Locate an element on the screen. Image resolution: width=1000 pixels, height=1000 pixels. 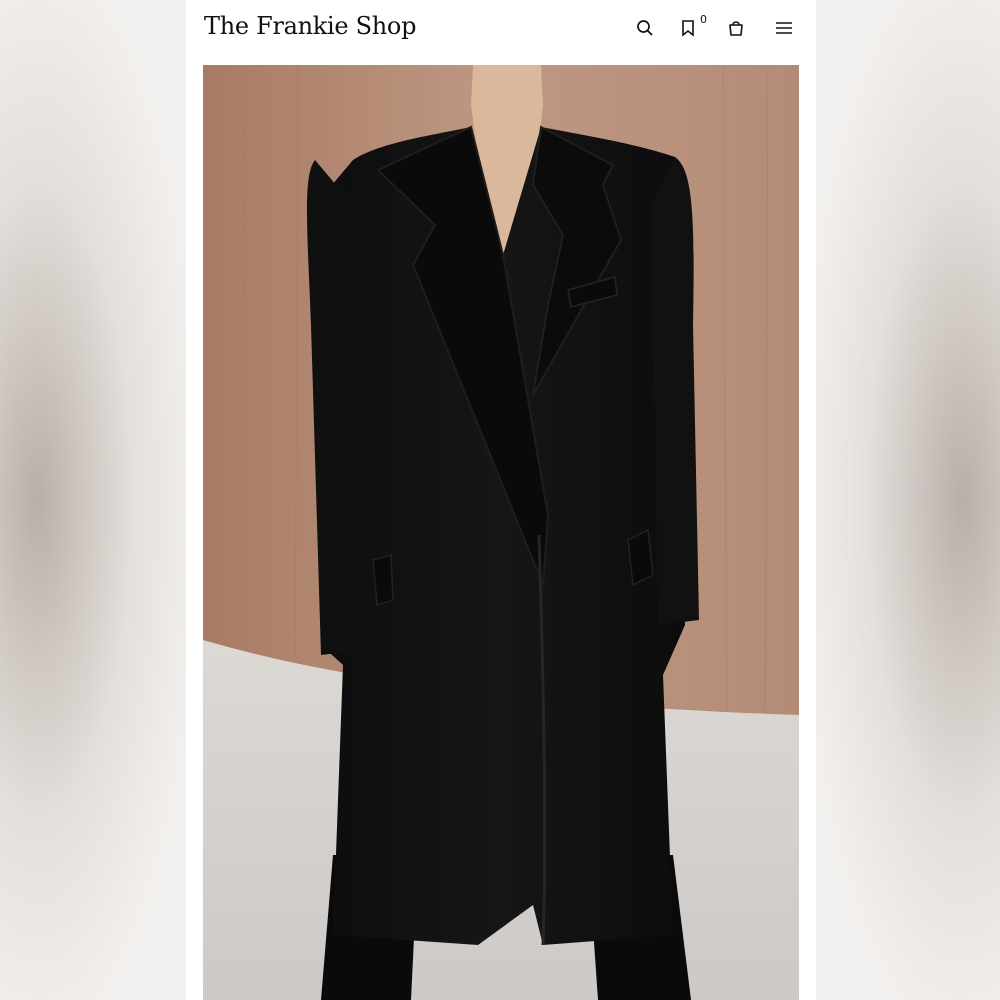
brand-logo: The Frankie Shop is located at coordinates (310, 26).